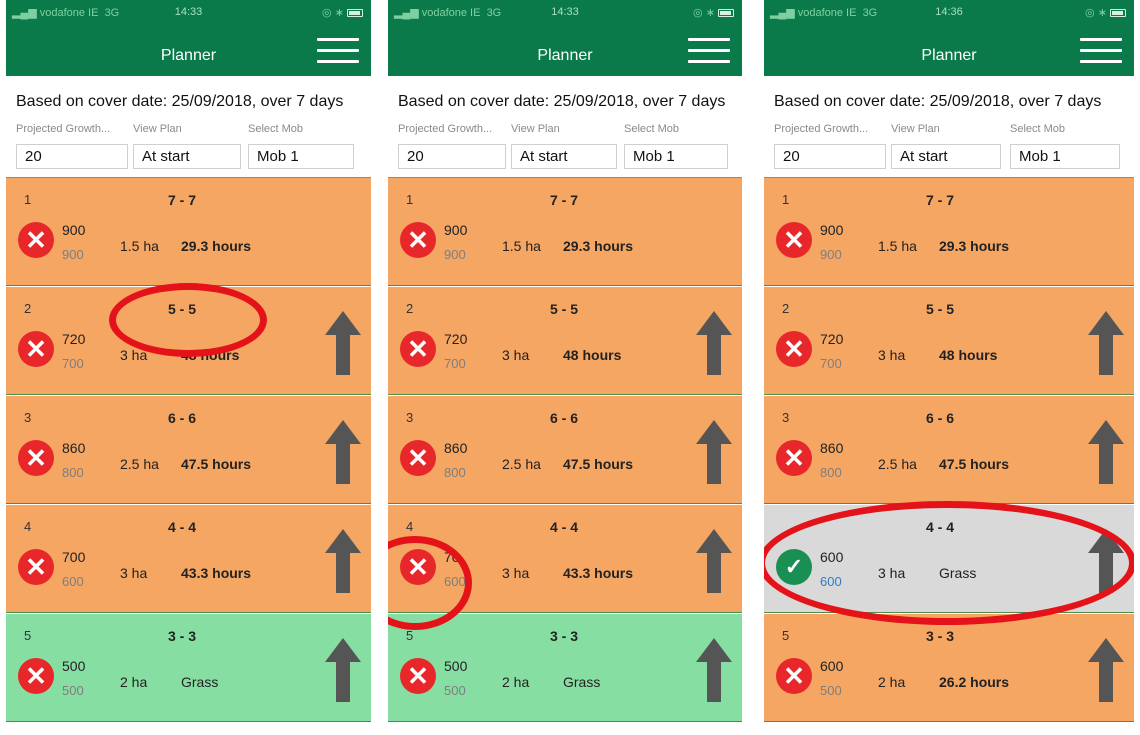 This screenshot has height=735, width=1140. I want to click on status-bar: ▂▄▆ vodafone IE 3G 14:33 ◎ ∗, so click(565, 14).